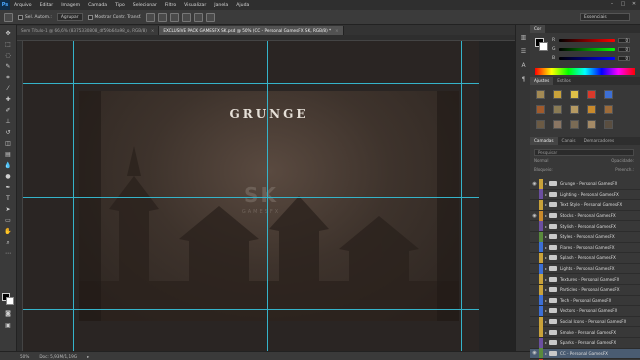 The width and height of the screenshot is (640, 360). What do you see at coordinates (523, 79) in the screenshot?
I see `paragraph-panel-icon: ¶` at bounding box center [523, 79].